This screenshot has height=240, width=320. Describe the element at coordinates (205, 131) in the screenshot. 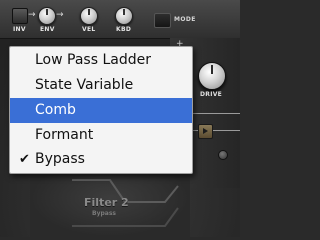

I see `play-icon` at that location.